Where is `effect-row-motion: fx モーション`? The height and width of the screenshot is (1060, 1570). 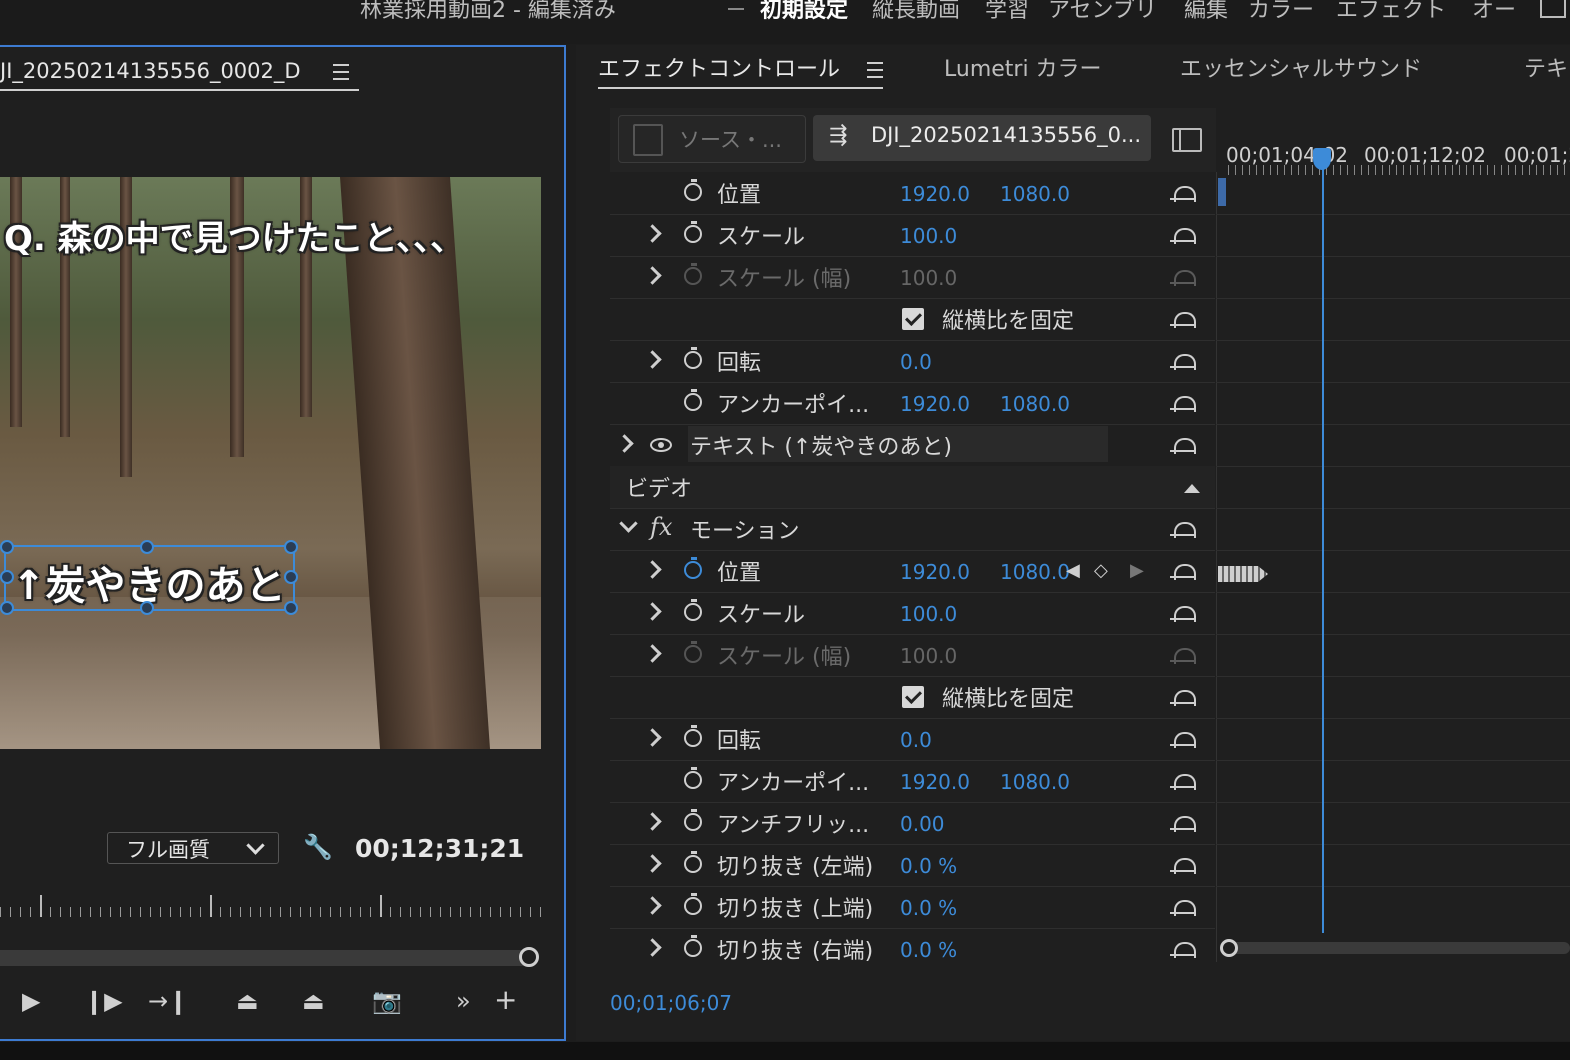
effect-row-motion: fx モーション is located at coordinates (912, 529).